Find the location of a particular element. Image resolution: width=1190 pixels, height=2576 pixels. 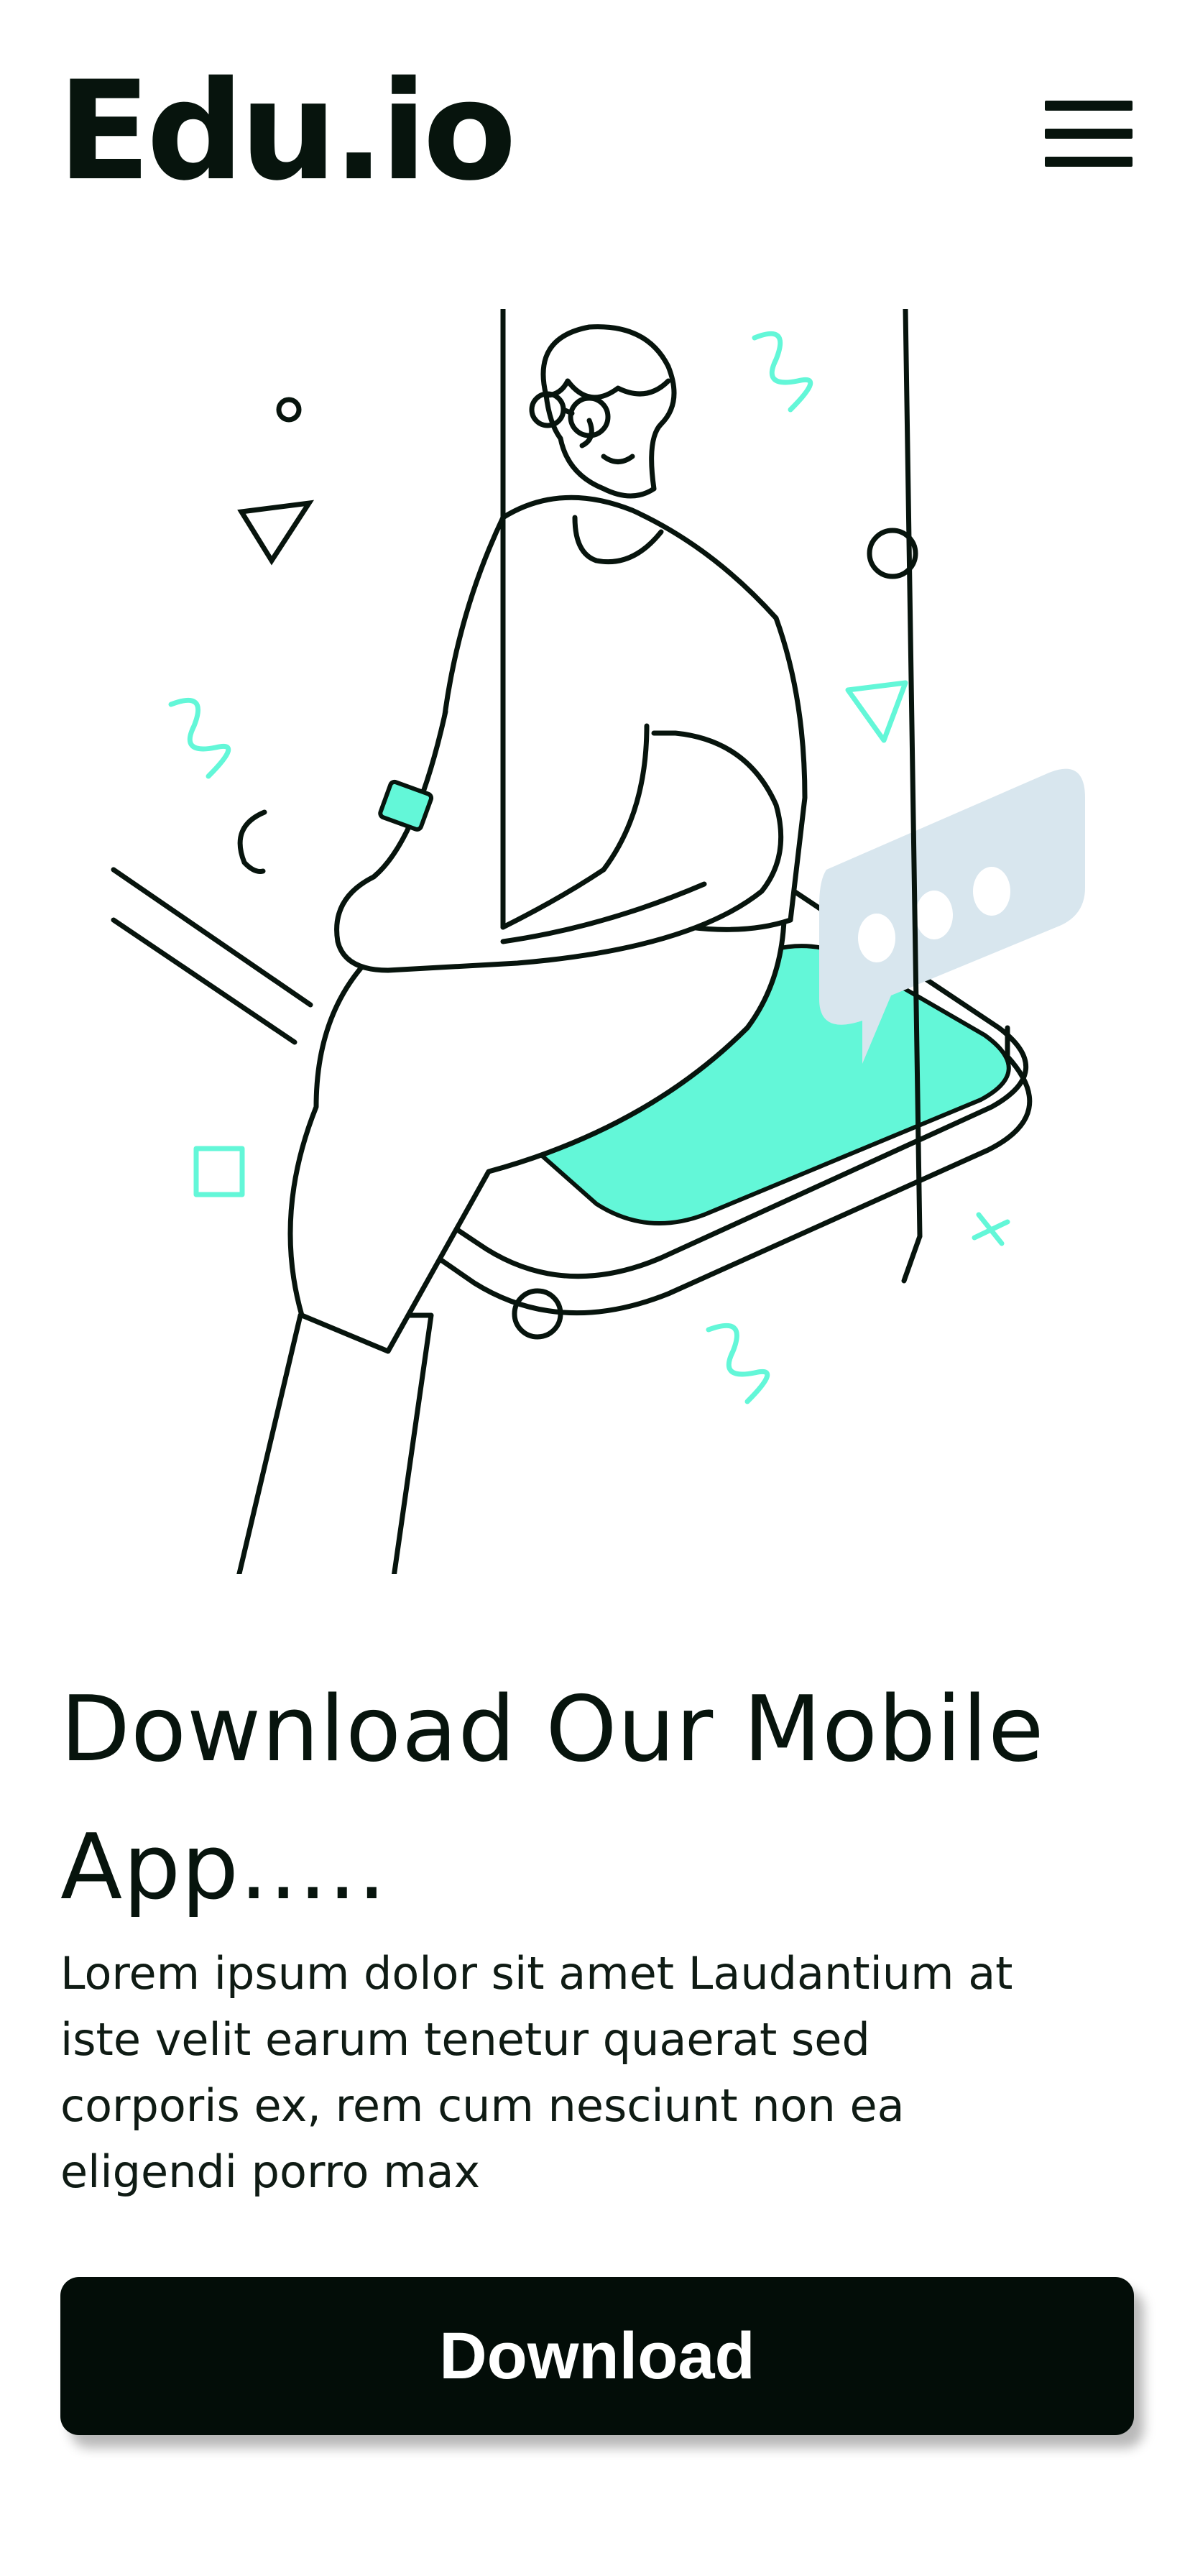

hamburger-menu-button is located at coordinates (1088, 133).